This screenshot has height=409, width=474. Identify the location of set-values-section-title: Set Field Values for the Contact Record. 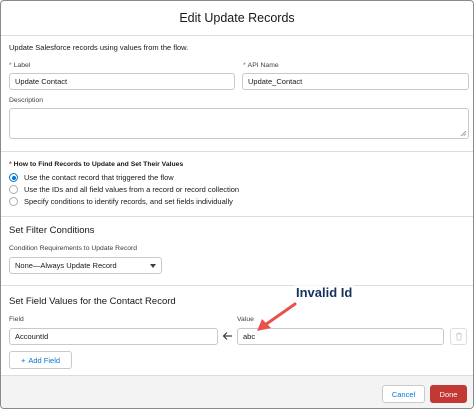
(92, 301).